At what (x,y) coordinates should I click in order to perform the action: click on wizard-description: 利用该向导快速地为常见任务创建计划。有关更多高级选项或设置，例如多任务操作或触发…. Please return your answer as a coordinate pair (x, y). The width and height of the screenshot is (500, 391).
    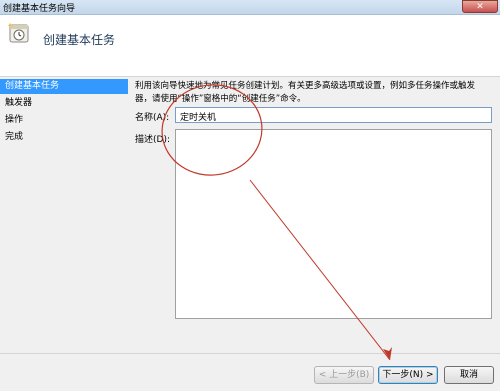
    Looking at the image, I should click on (315, 93).